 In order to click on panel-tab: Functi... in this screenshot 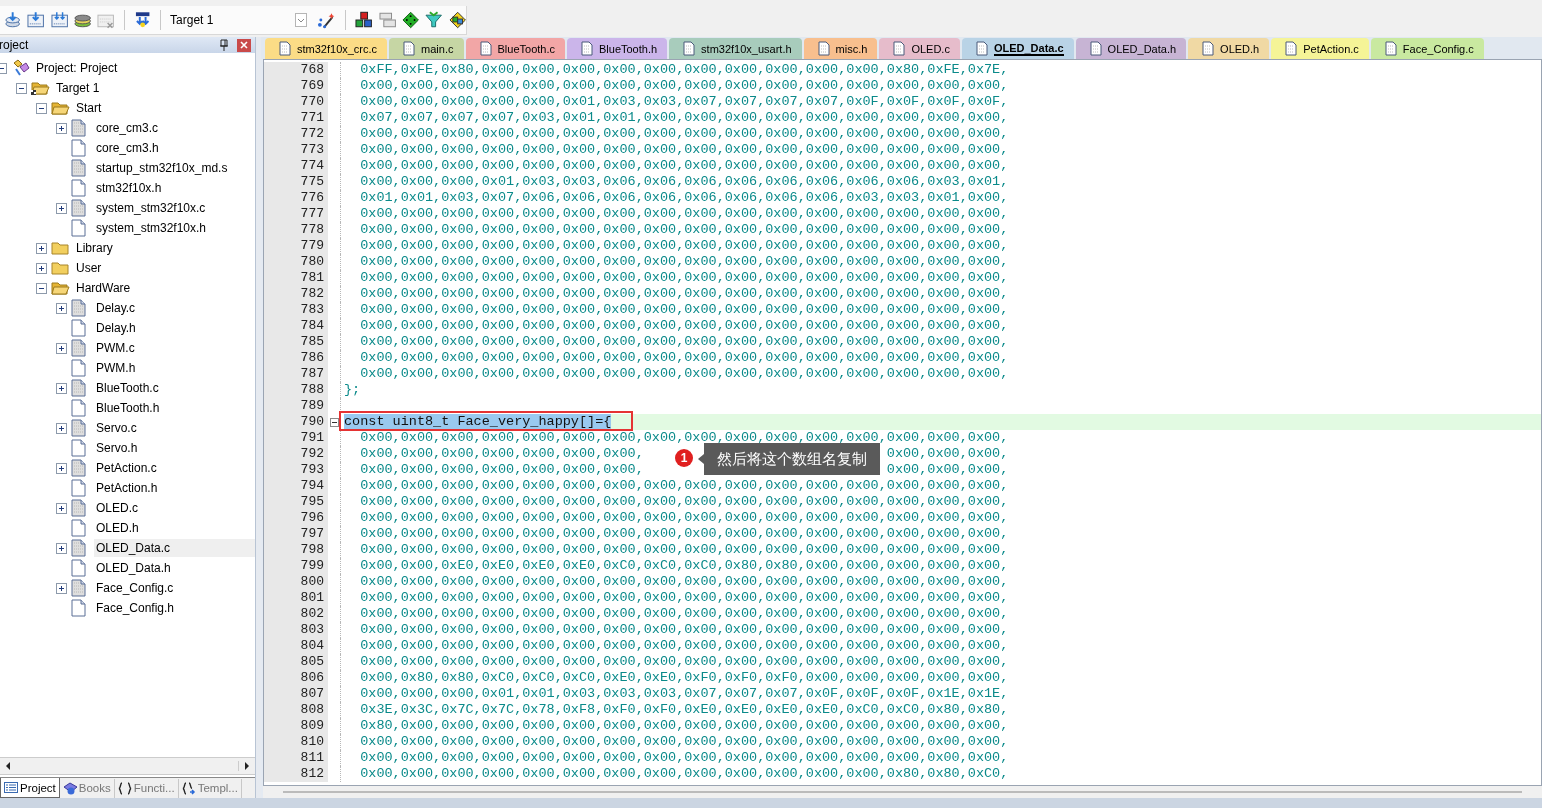, I will do `click(146, 788)`.